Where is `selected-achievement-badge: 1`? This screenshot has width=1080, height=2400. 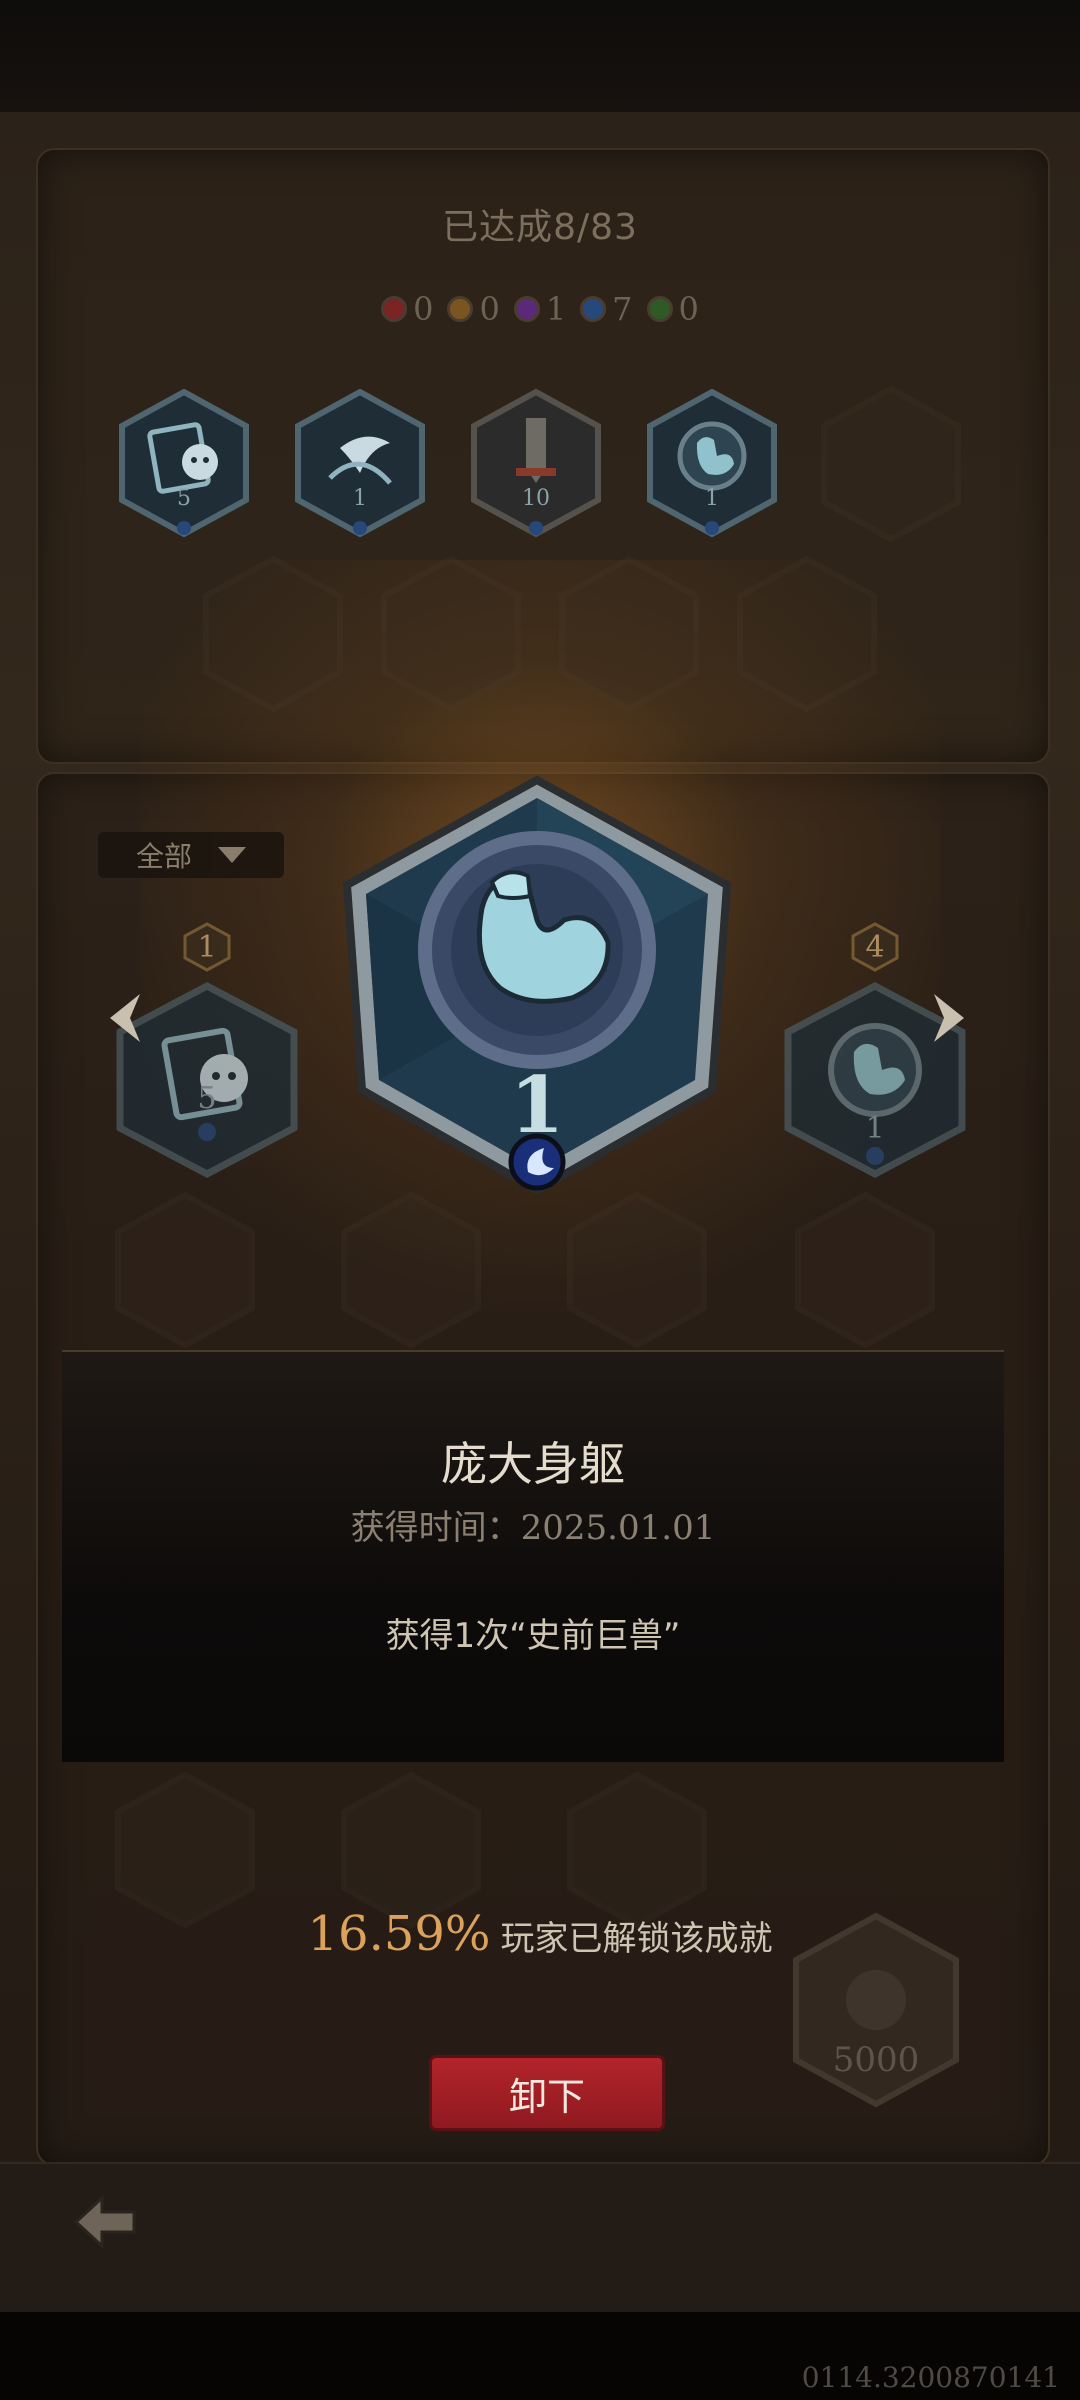 selected-achievement-badge: 1 is located at coordinates (537, 990).